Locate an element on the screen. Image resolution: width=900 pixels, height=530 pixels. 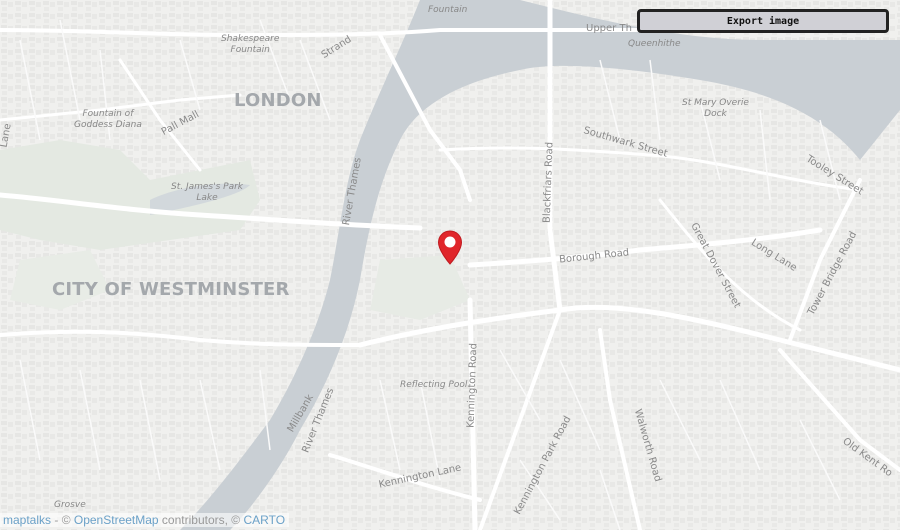
attribution-link-maptalks: maptalks is located at coordinates (27, 520).